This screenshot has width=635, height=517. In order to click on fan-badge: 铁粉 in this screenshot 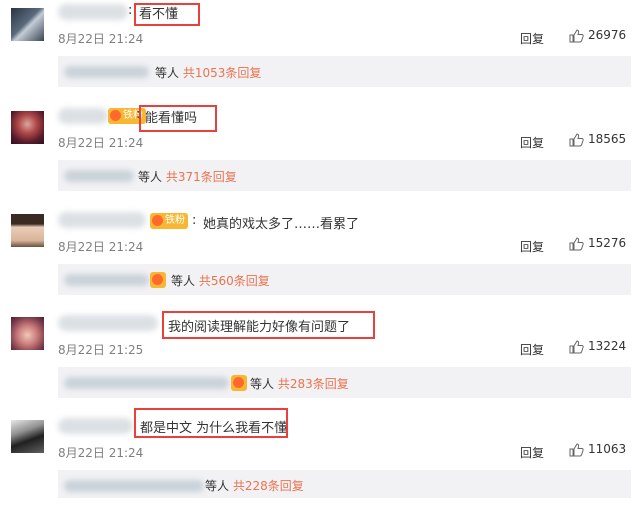, I will do `click(169, 221)`.